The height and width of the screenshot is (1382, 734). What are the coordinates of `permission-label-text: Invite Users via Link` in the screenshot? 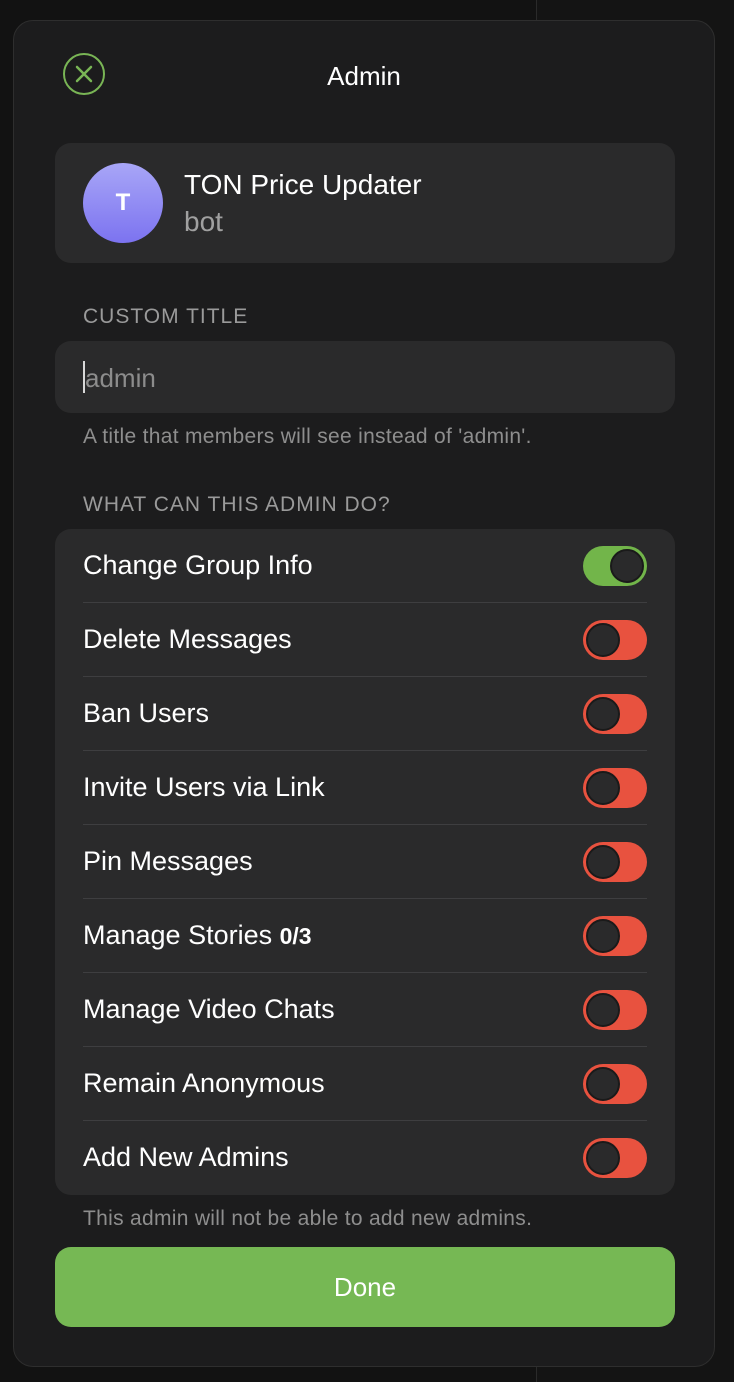 It's located at (204, 787).